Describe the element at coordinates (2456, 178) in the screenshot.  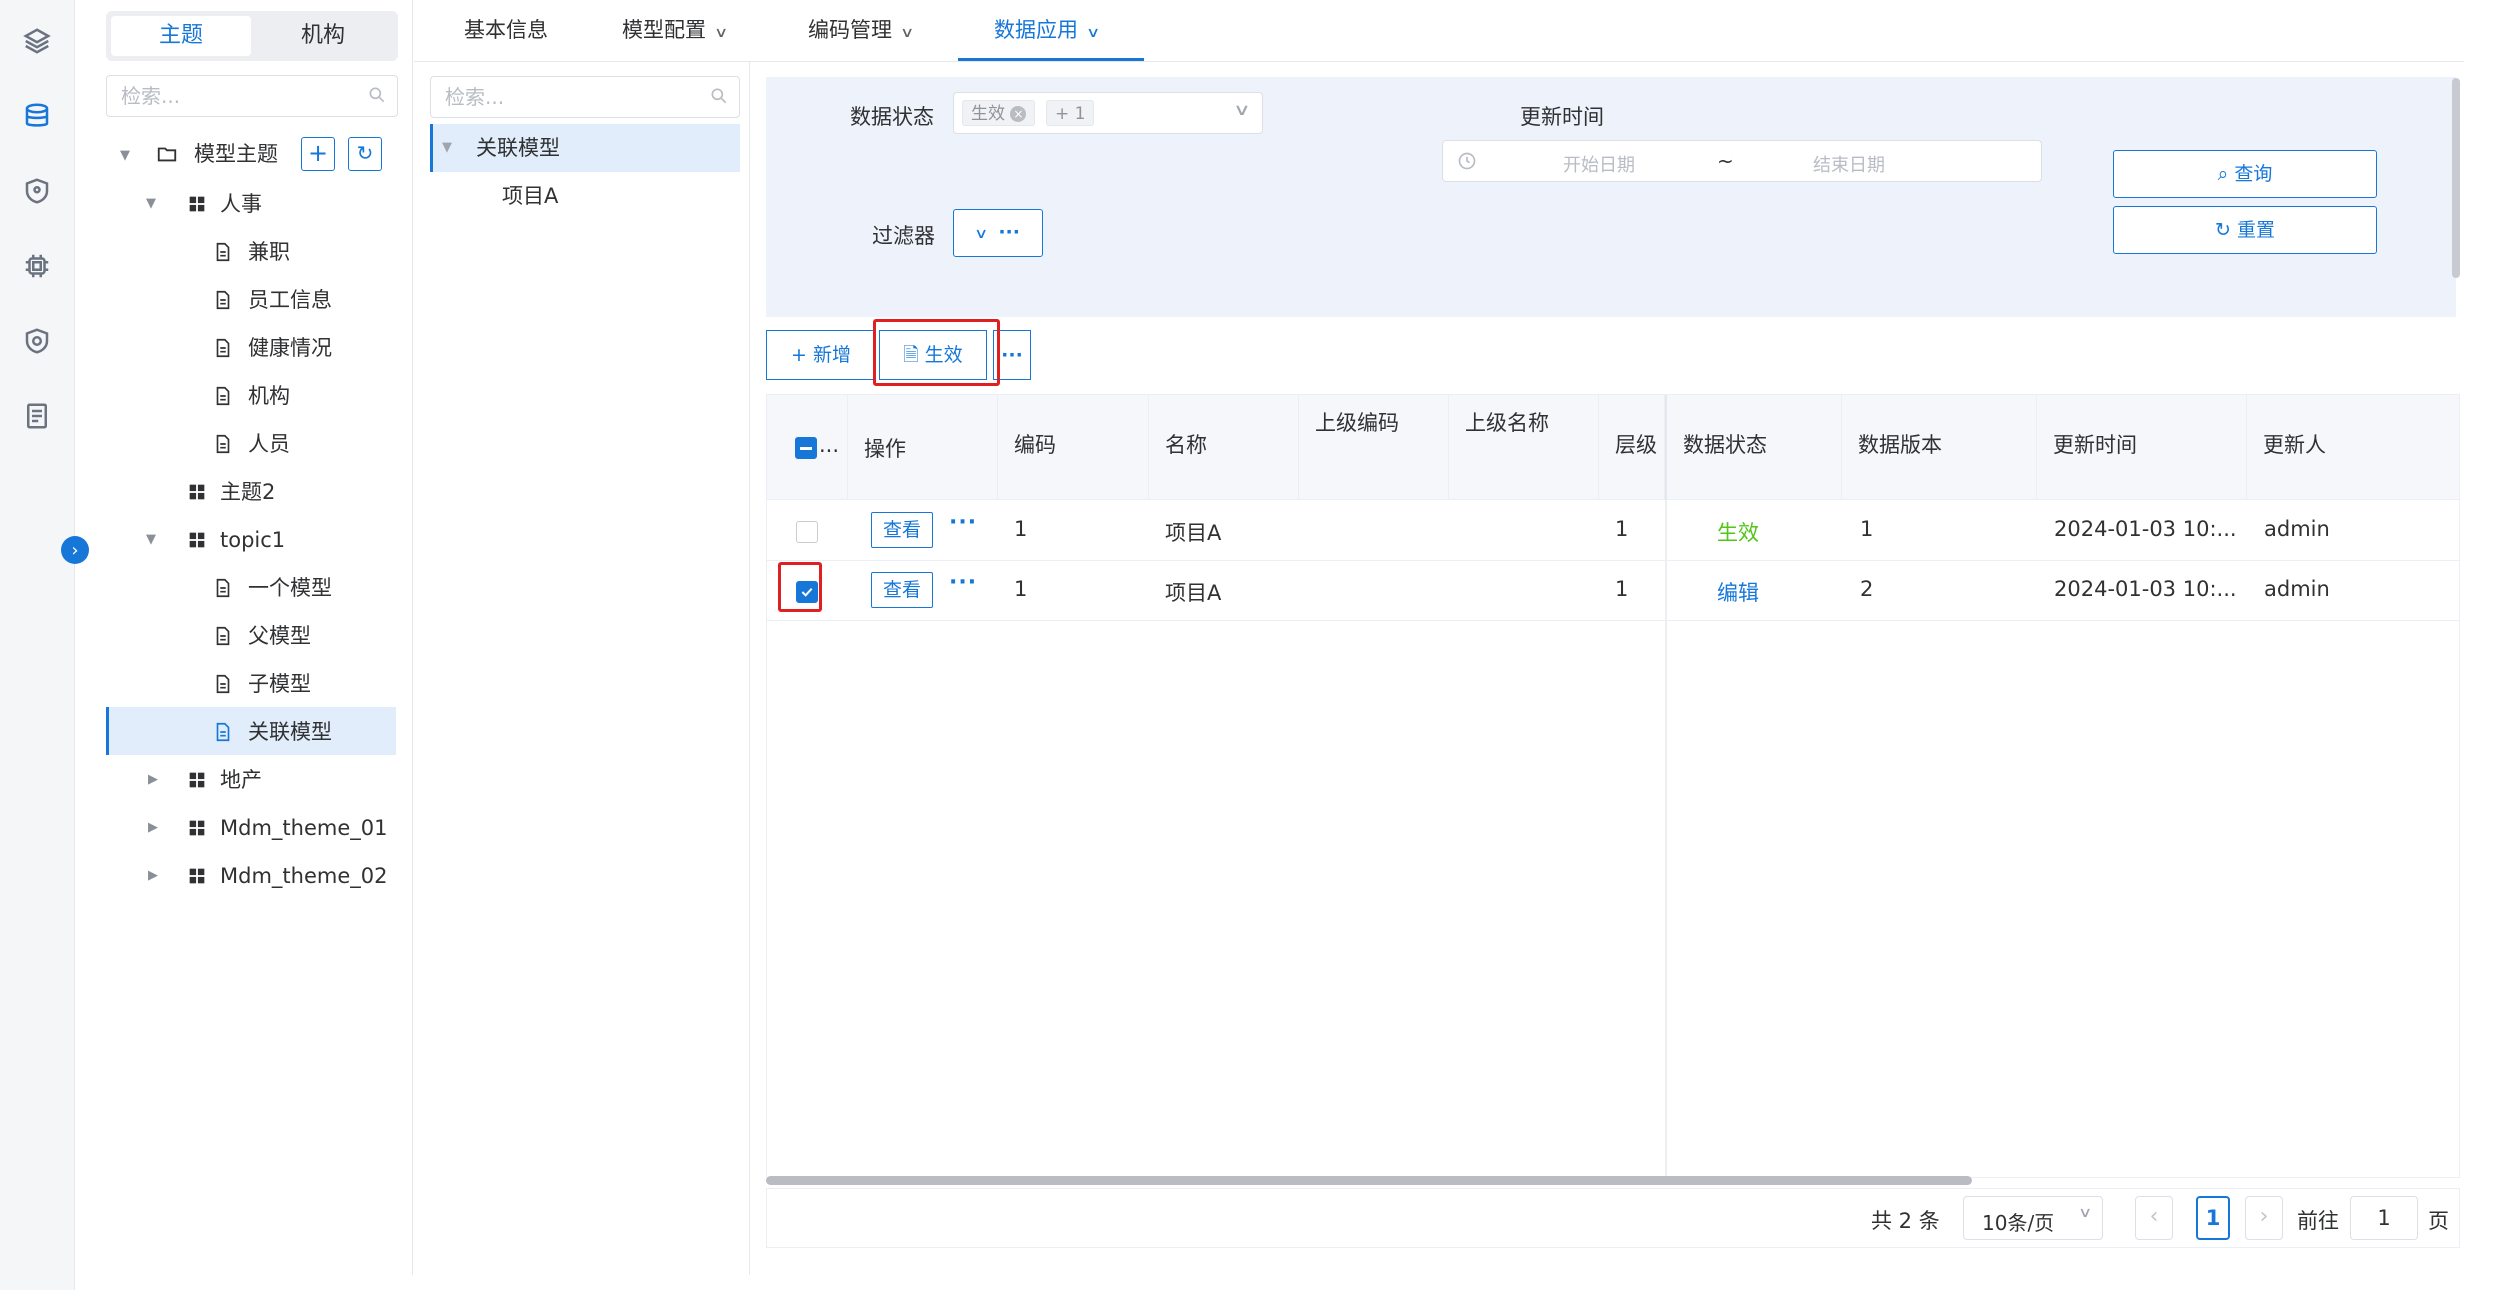
I see `vertical-scrollbar` at that location.